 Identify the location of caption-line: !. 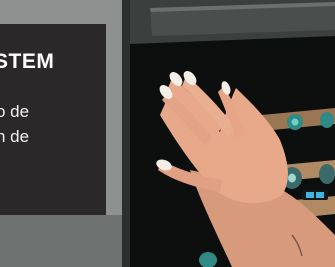
(0, 88).